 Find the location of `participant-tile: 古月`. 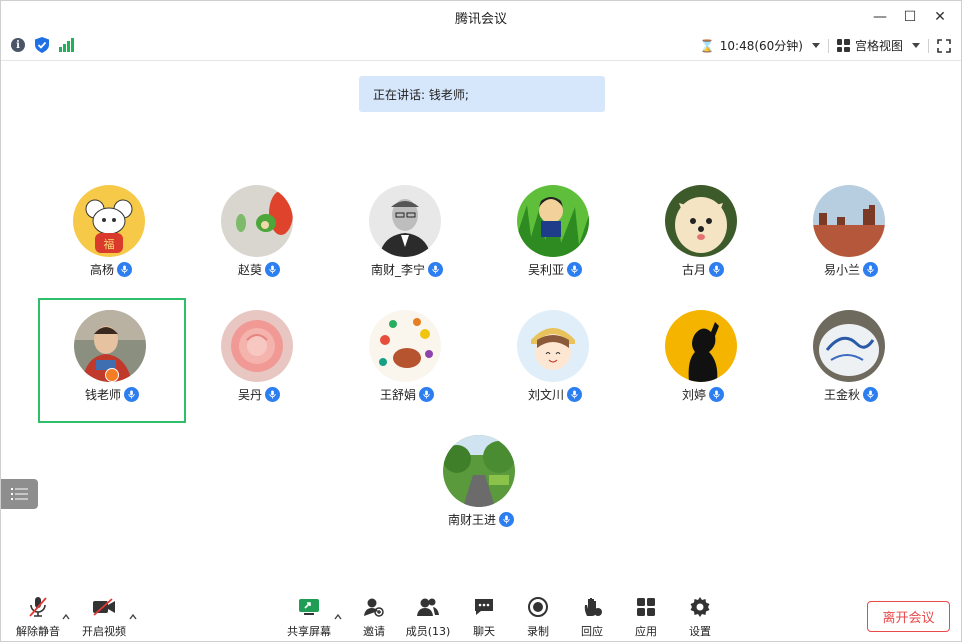

participant-tile: 古月 is located at coordinates (703, 235).